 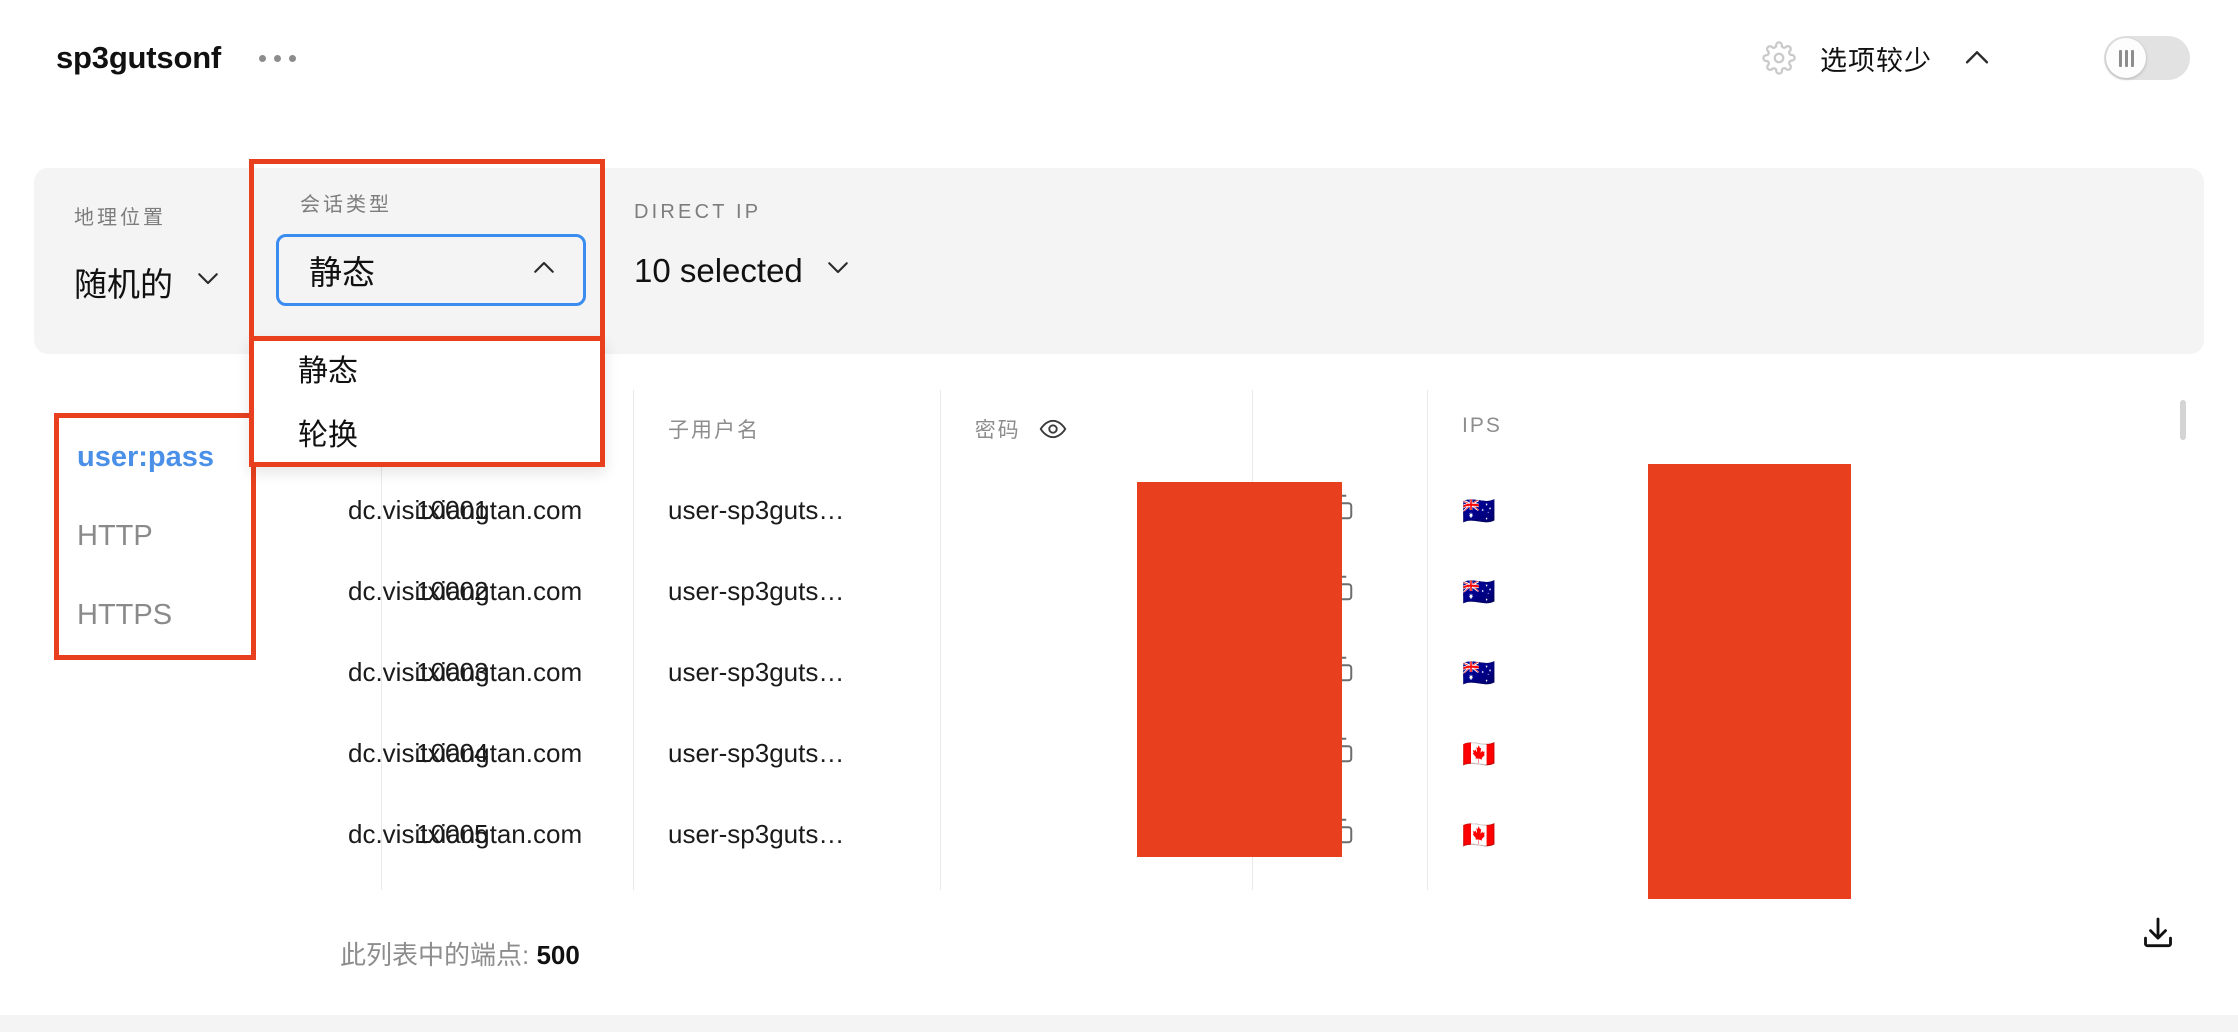 What do you see at coordinates (743, 245) in the screenshot?
I see `filter-direct-ip: DIRECT IP 10 selected` at bounding box center [743, 245].